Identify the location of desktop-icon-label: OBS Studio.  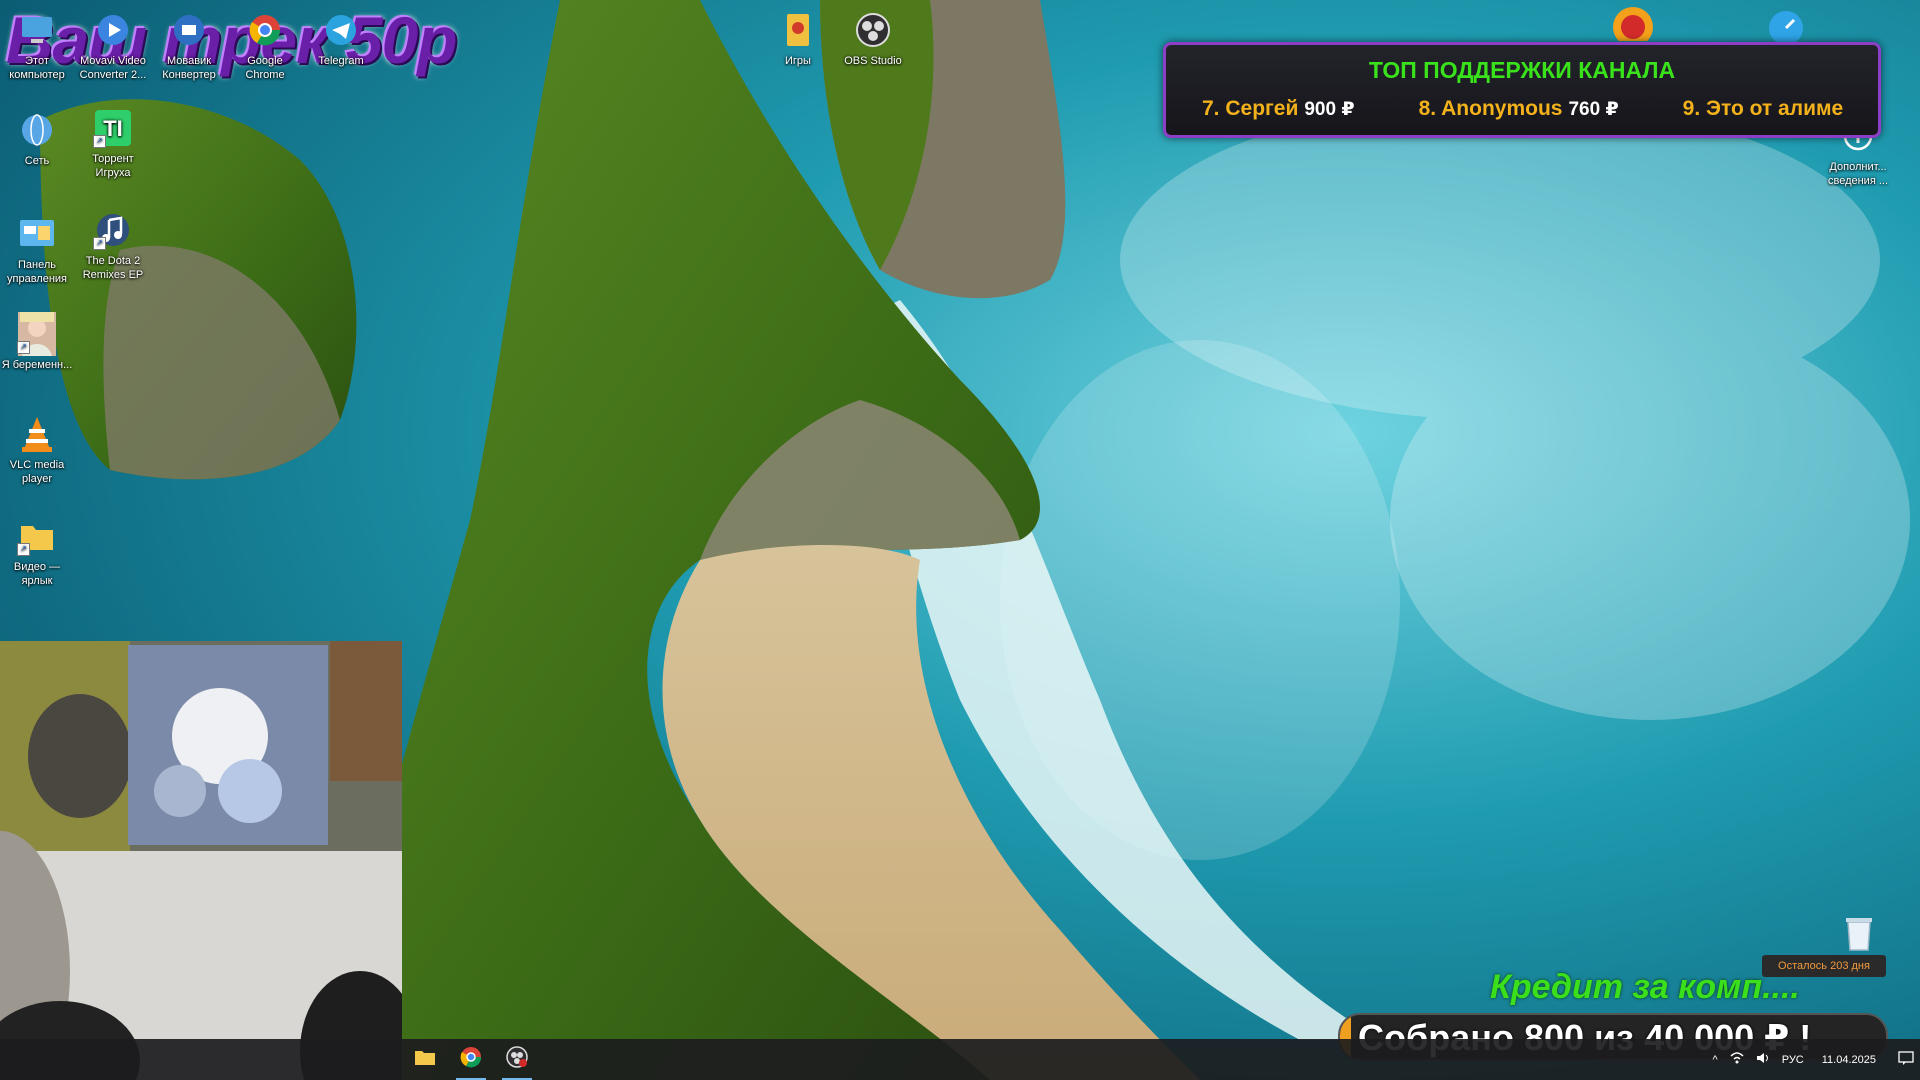
(873, 61).